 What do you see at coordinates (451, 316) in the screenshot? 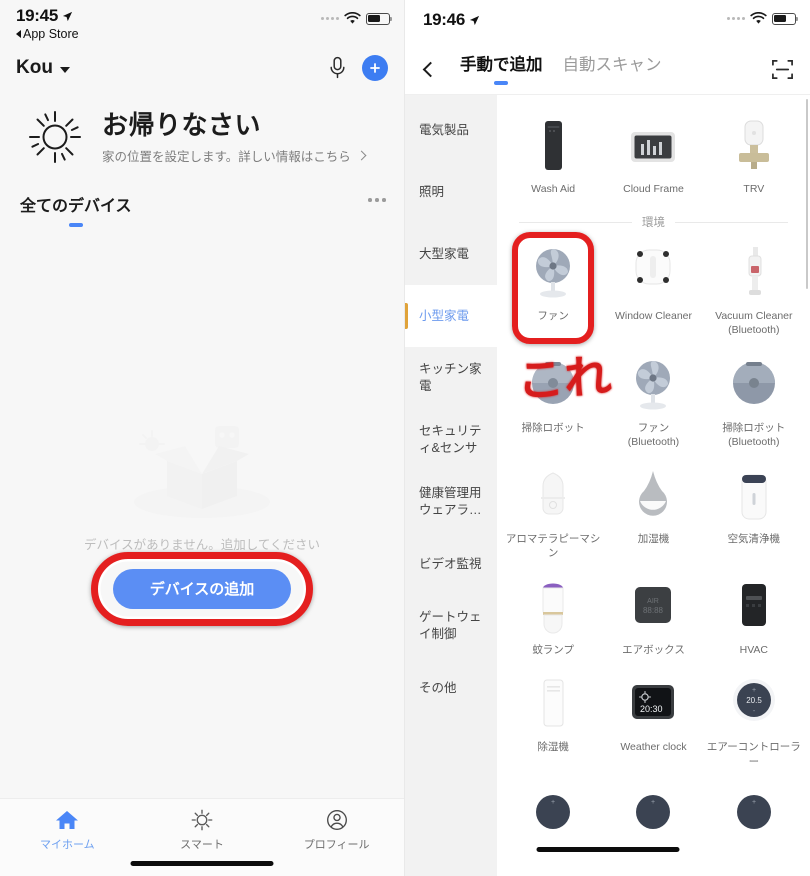
I see `sidebar-item-small-appliances: 小型家電` at bounding box center [451, 316].